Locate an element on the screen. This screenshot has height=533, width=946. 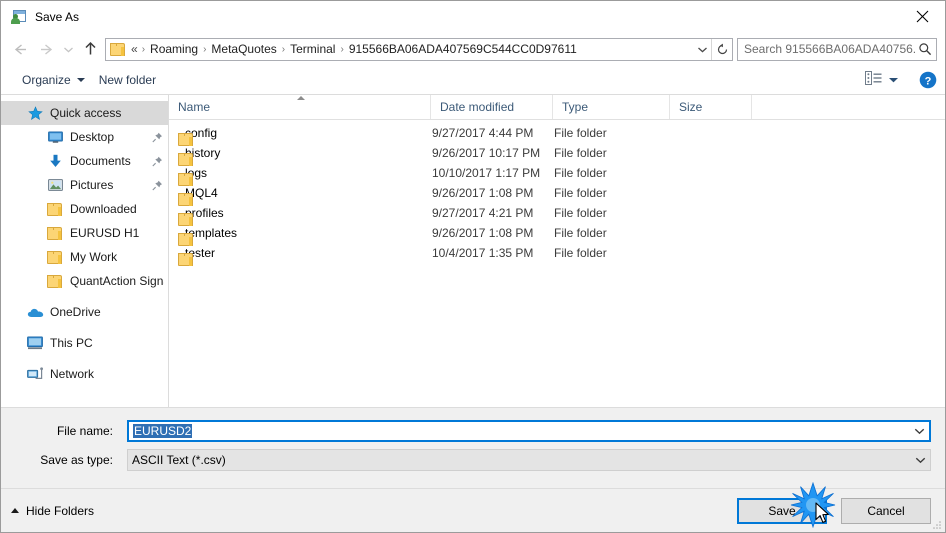
breadcrumb-item-1: MetaQuotes is located at coordinates (243, 49).